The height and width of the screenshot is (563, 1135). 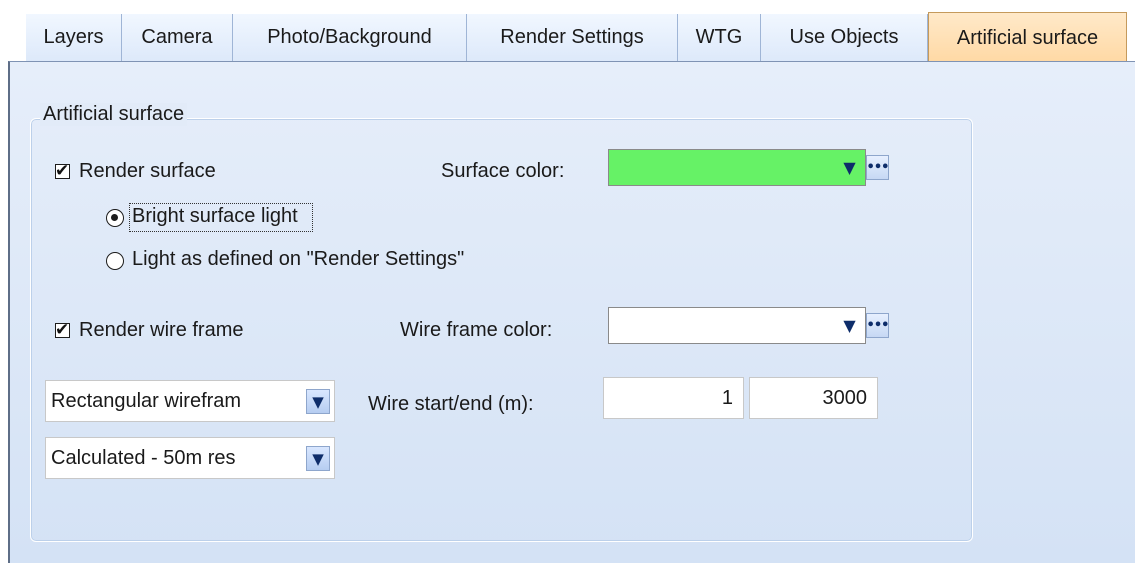 I want to click on tab-use-objects: Use Objects, so click(x=844, y=37).